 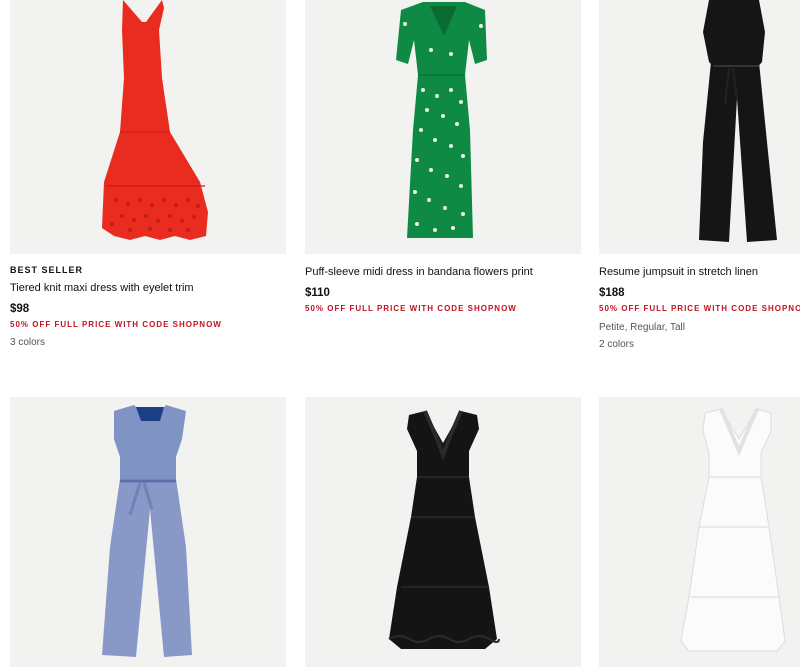 What do you see at coordinates (20, 309) in the screenshot?
I see `product-price: $98` at bounding box center [20, 309].